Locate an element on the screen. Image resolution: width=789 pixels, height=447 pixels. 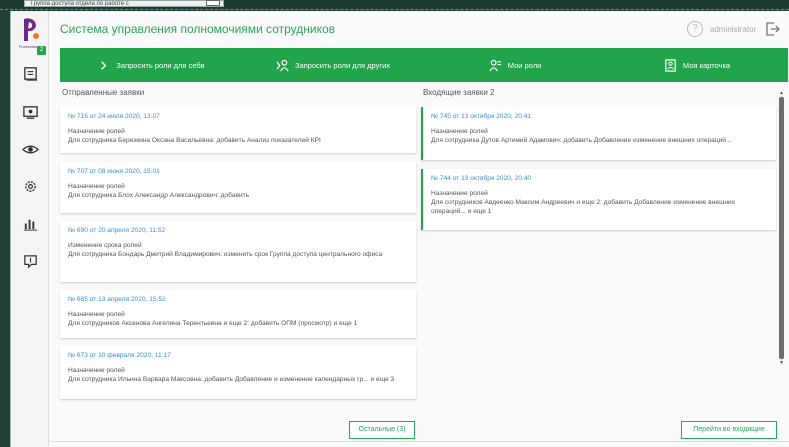
sent-requests-title: Отправленные заявки is located at coordinates (103, 92).